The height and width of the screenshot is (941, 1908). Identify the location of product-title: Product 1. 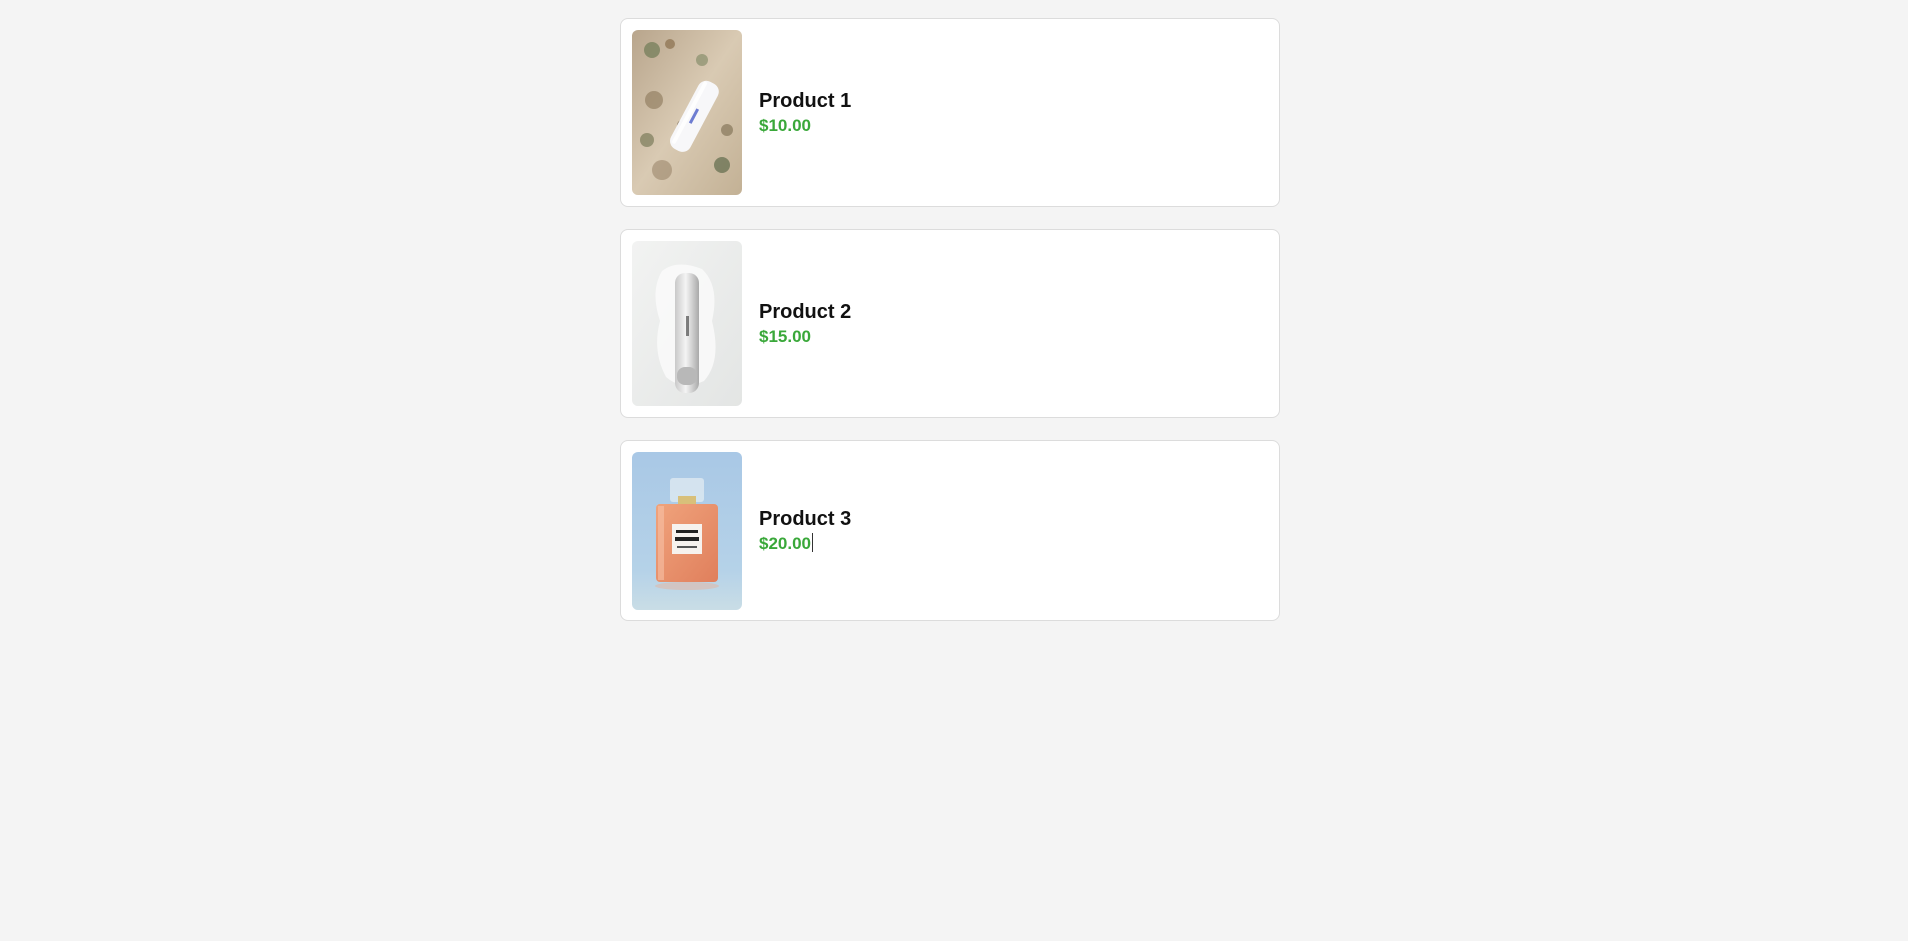
(805, 101).